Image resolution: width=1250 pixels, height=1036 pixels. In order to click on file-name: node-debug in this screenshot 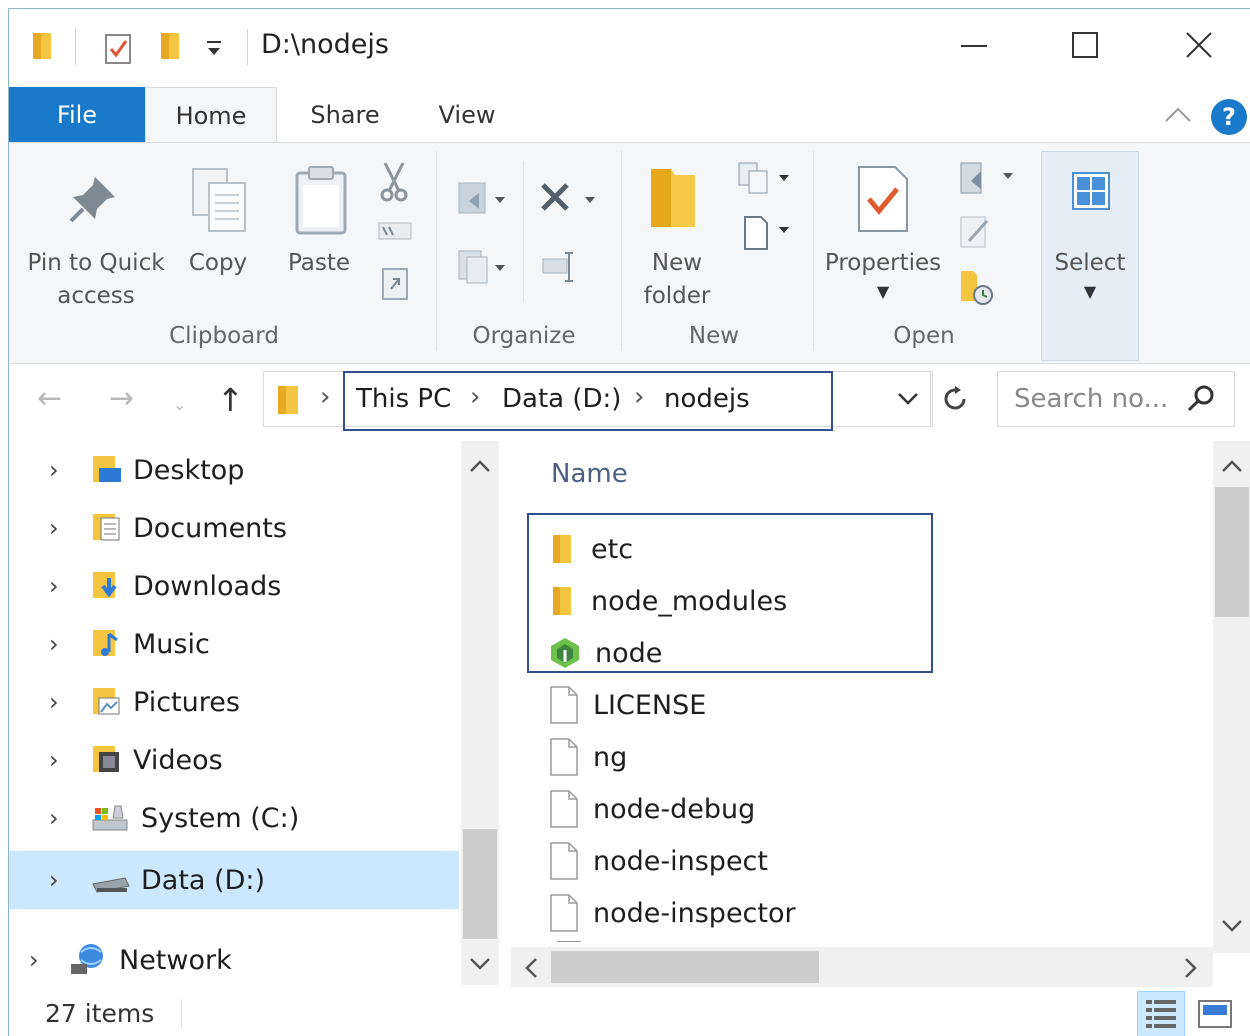, I will do `click(674, 809)`.